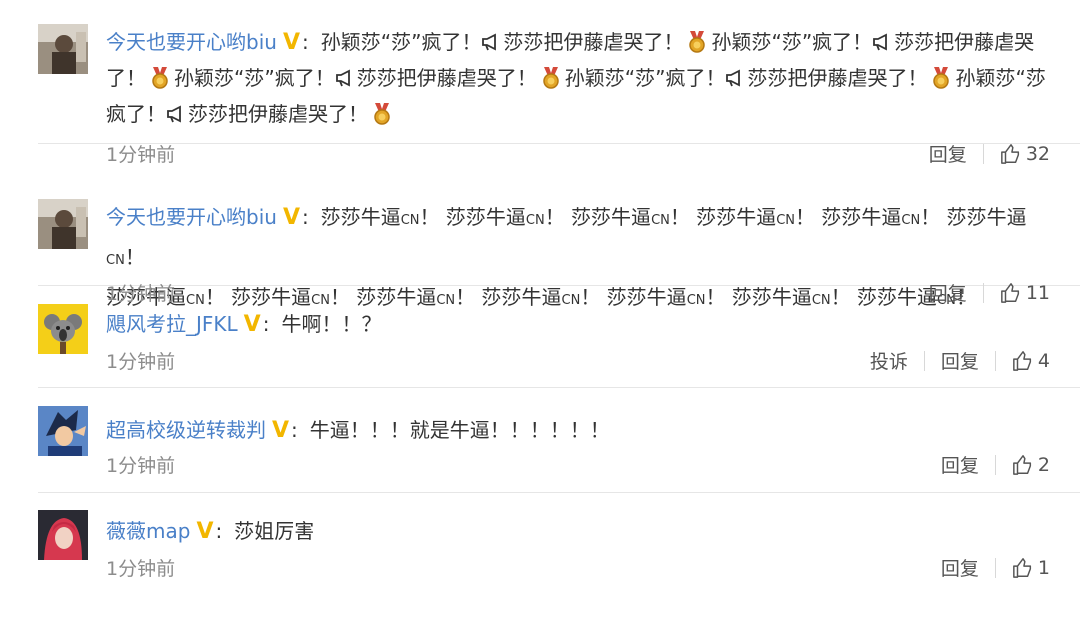 The image size is (1080, 629). I want to click on text-segment: 了！, so click(126, 78).